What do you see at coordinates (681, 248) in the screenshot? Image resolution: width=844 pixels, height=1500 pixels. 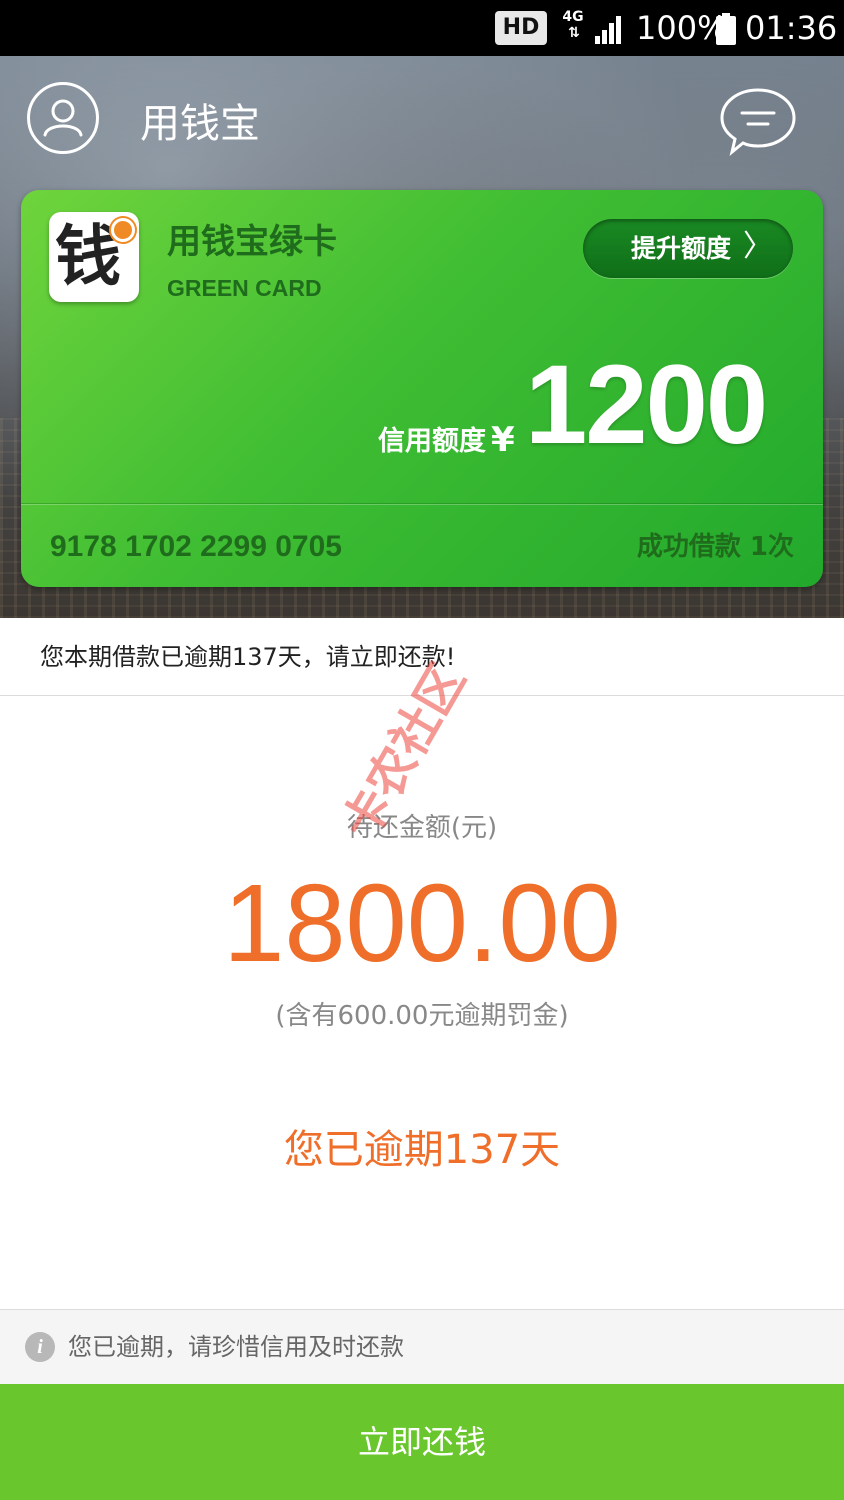 I see `upgrade-limit-label: 提升额度` at bounding box center [681, 248].